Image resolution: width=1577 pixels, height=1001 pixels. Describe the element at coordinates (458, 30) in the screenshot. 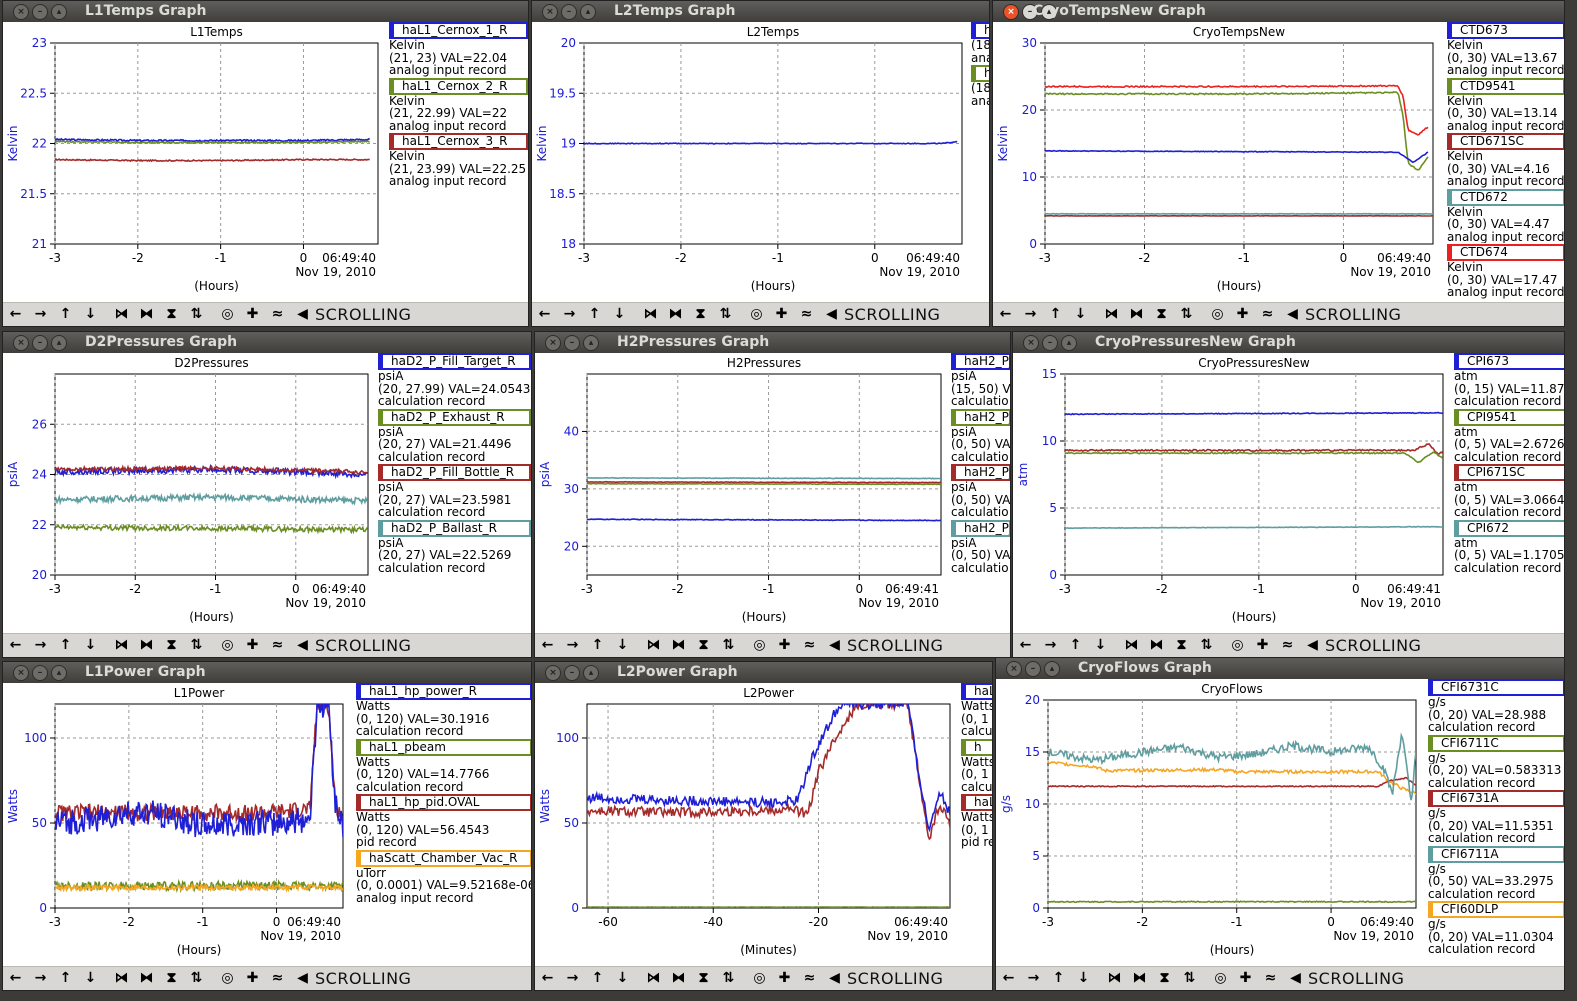

I see `legend-item-name: haL1_Cernox_1_R` at that location.